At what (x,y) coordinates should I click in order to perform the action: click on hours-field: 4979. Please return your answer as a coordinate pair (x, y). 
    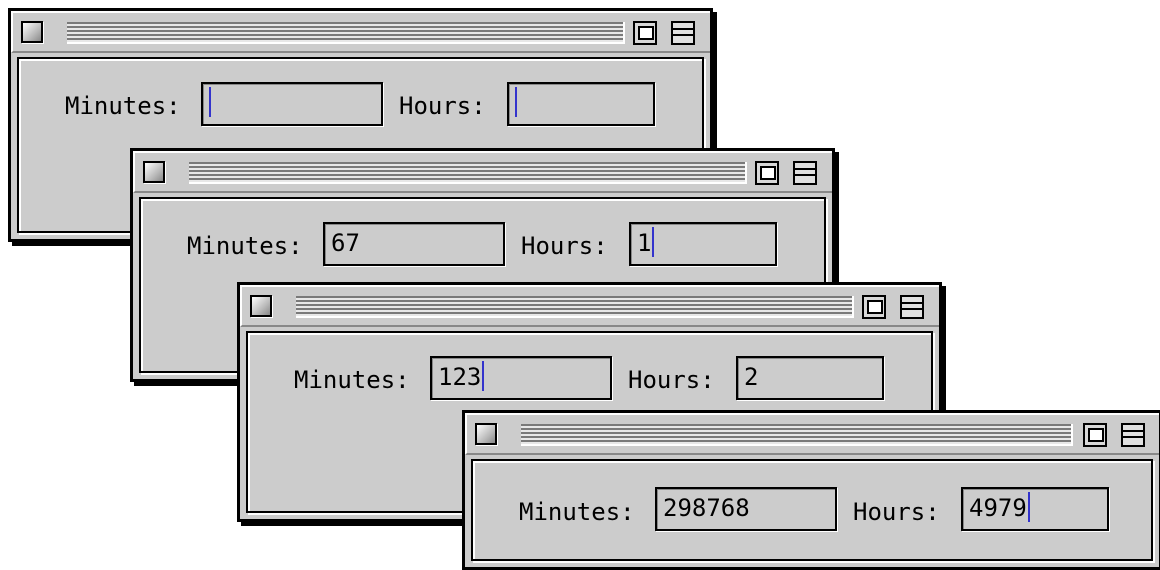
    Looking at the image, I should click on (1035, 509).